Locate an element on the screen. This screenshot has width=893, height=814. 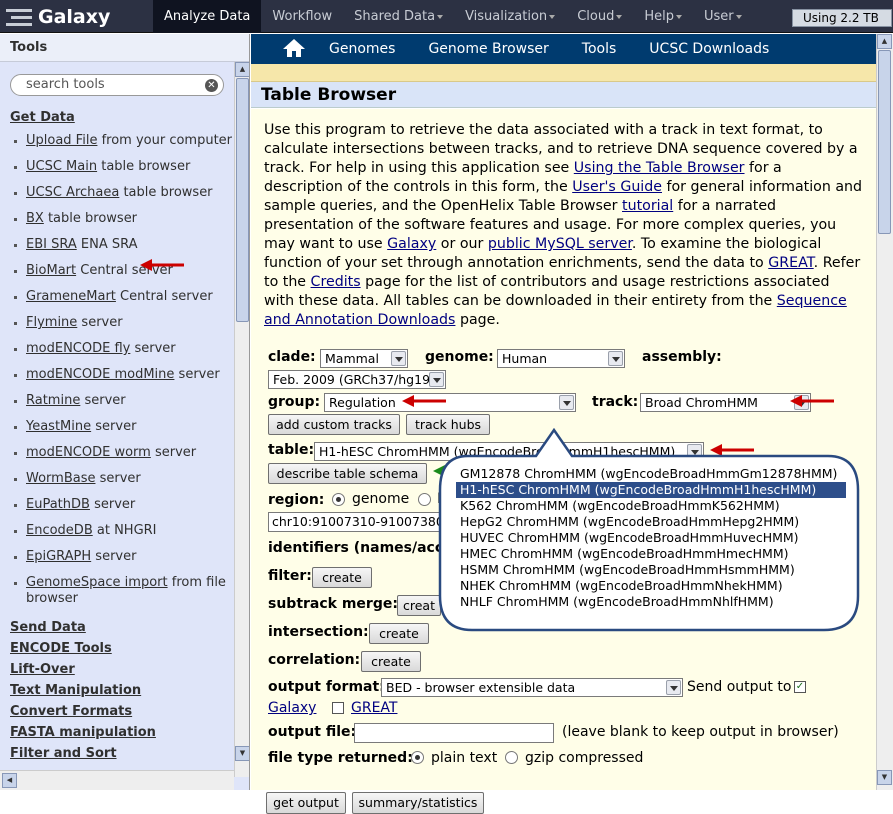
intro-link: tutorial is located at coordinates (647, 206).